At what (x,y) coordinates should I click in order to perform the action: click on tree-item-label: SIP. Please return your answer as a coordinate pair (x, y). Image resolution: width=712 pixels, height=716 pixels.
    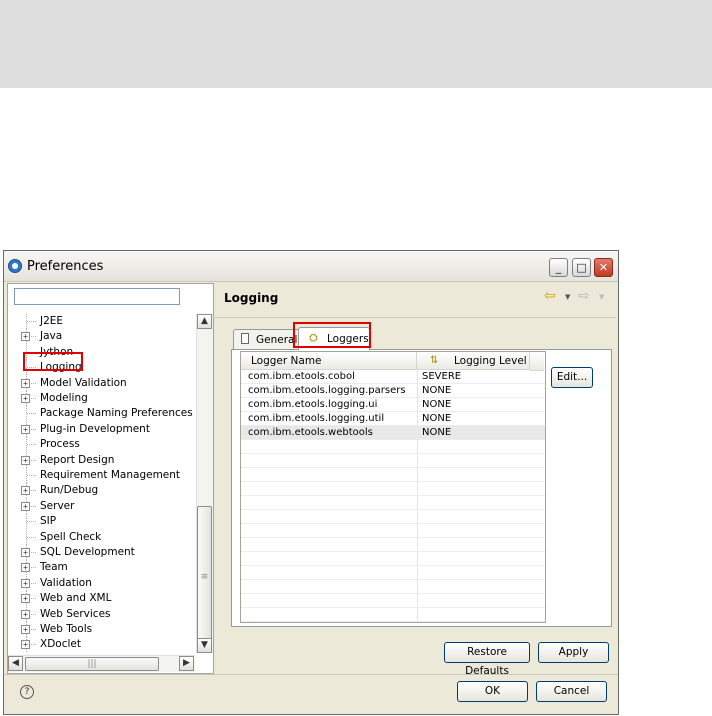
    Looking at the image, I should click on (48, 521).